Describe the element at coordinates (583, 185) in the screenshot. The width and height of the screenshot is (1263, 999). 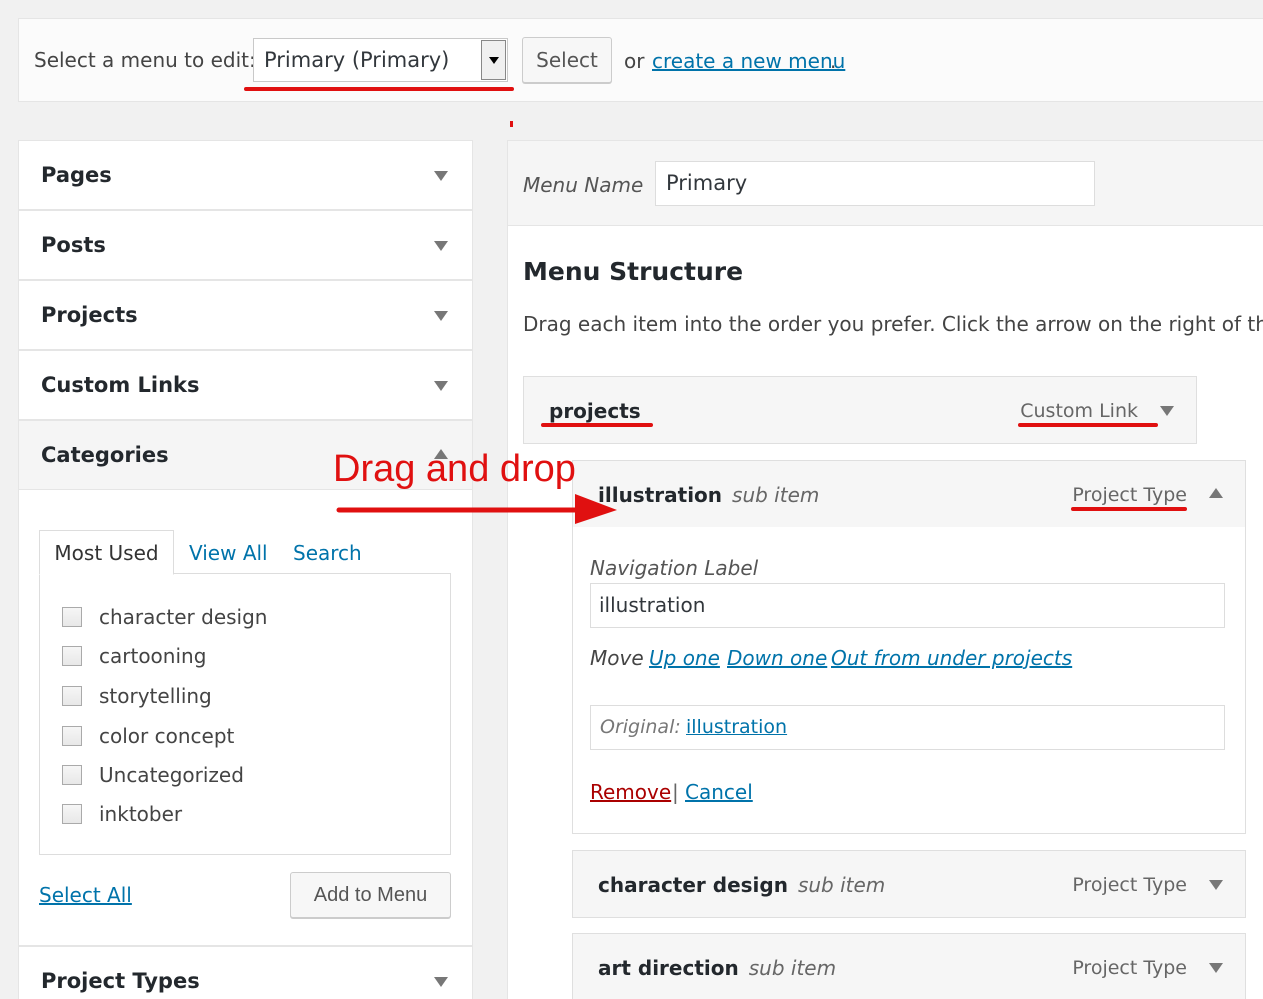
I see `menu-name-label: Menu Name` at that location.